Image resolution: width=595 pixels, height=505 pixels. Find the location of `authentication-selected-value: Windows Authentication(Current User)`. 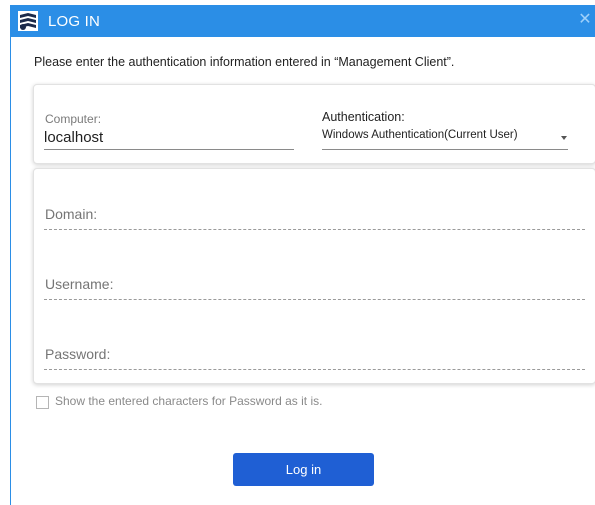

authentication-selected-value: Windows Authentication(Current User) is located at coordinates (420, 135).